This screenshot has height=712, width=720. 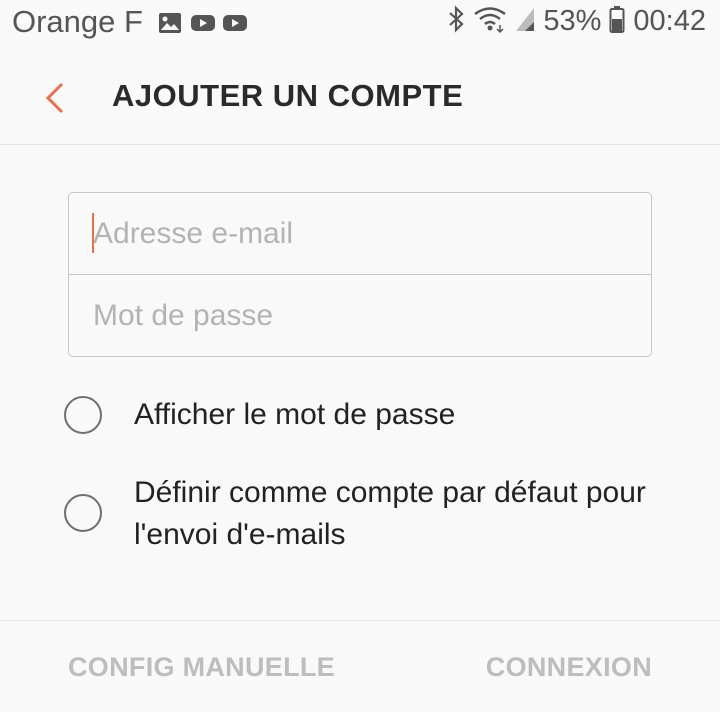 I want to click on app-bar: AJOUTER UN COMPTE, so click(x=360, y=97).